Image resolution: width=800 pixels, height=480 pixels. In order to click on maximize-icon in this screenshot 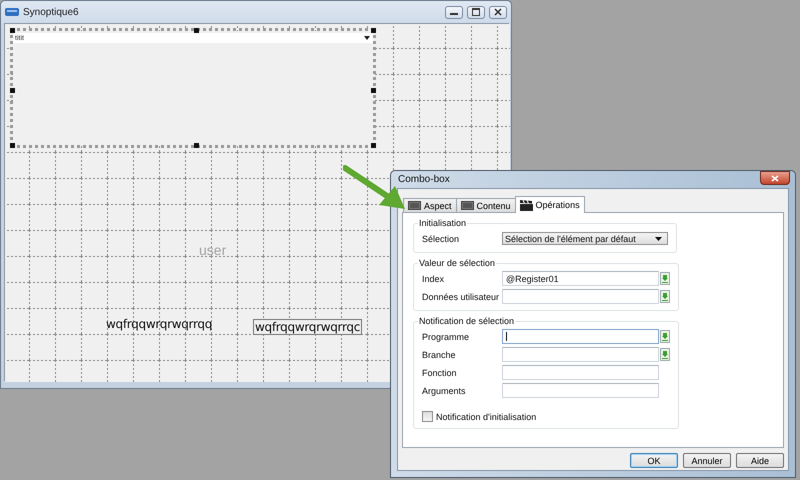, I will do `click(476, 12)`.